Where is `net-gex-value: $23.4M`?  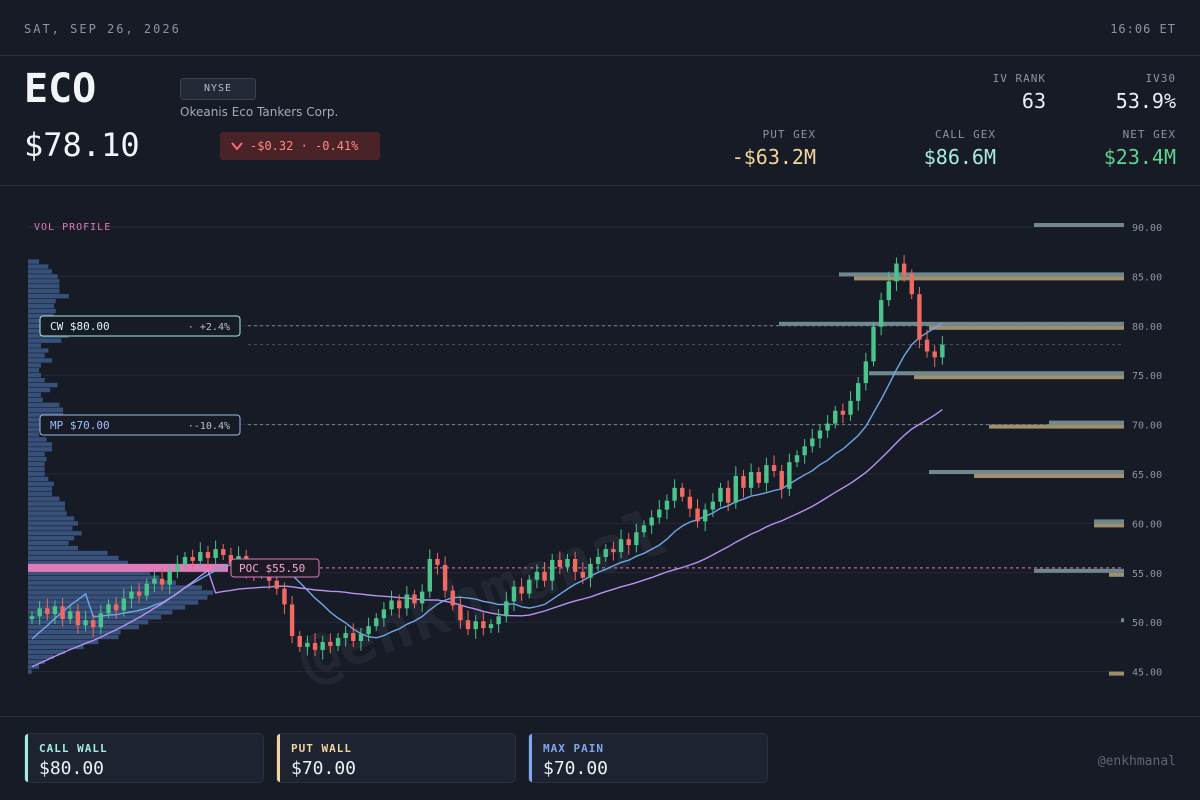 net-gex-value: $23.4M is located at coordinates (1139, 157).